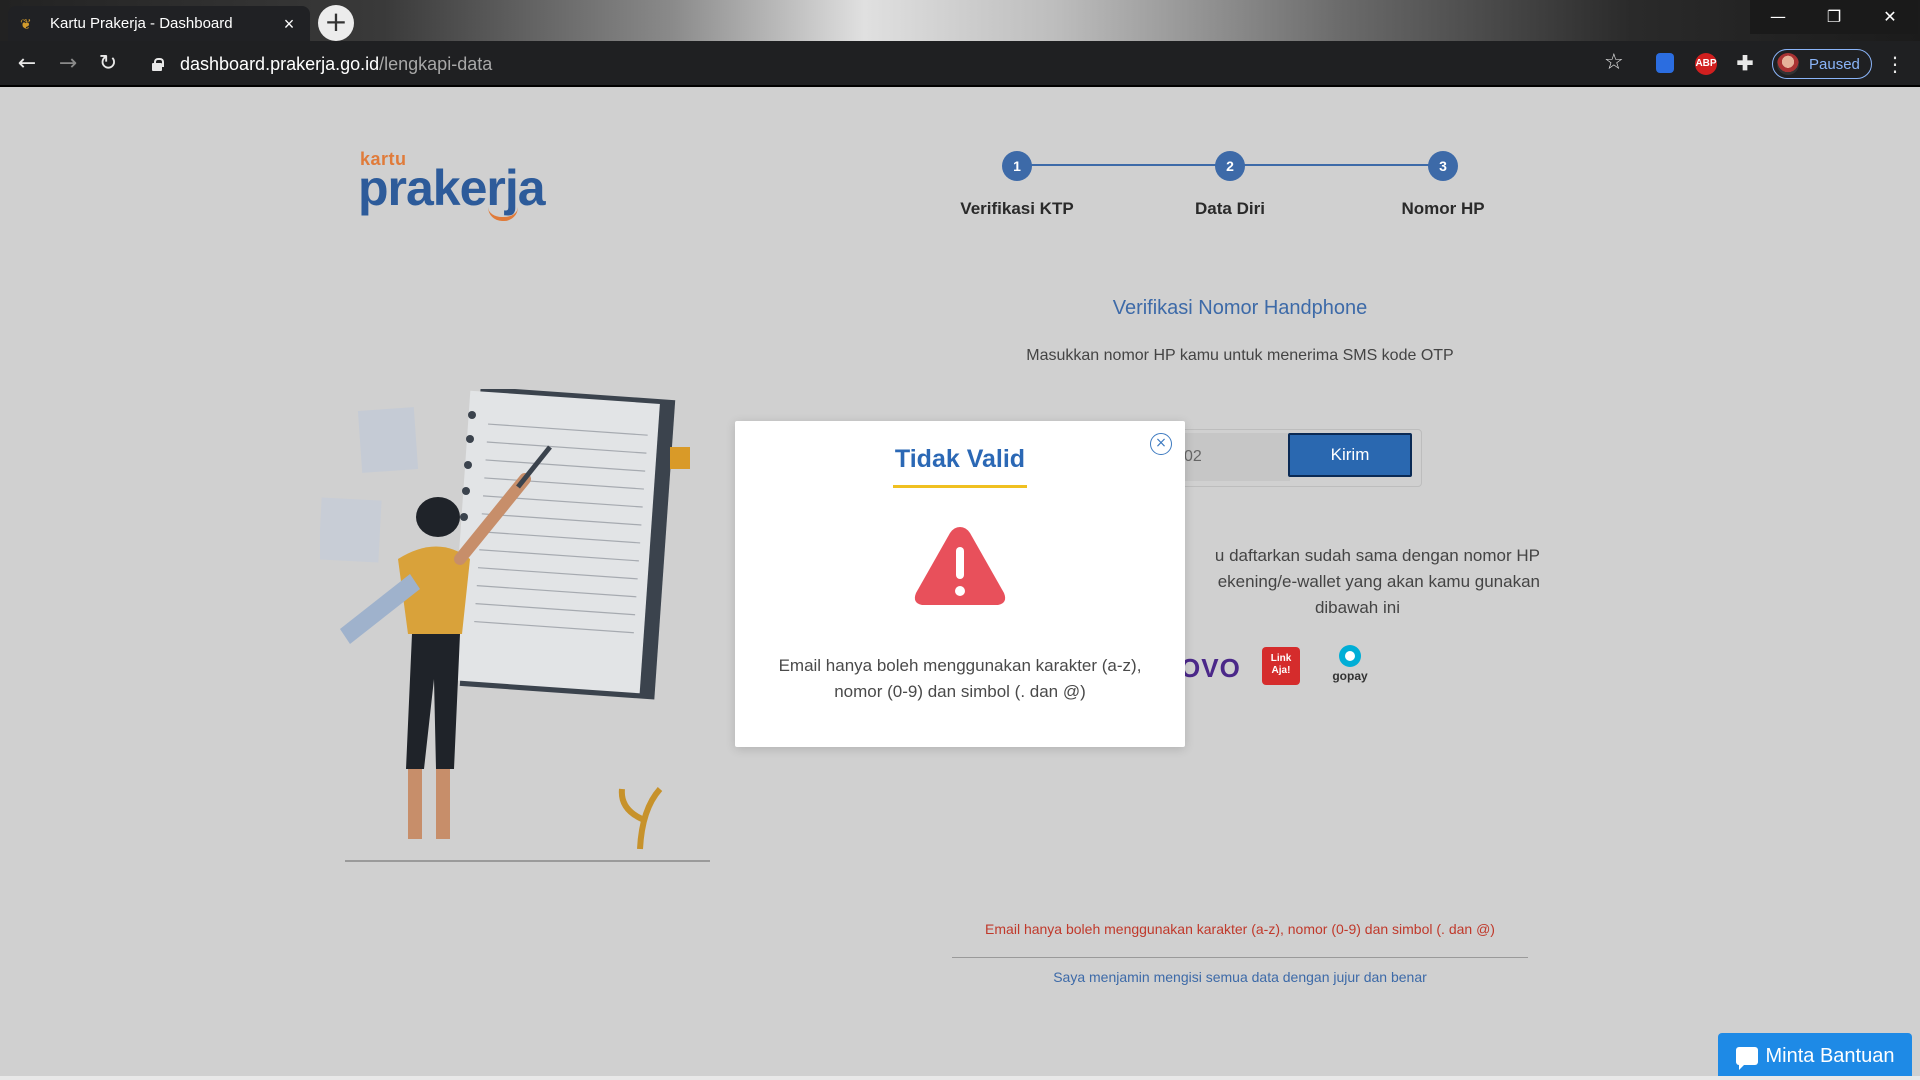 Image resolution: width=1920 pixels, height=1080 pixels. Describe the element at coordinates (1706, 64) in the screenshot. I see `adblock-plus-icon: ABP` at that location.